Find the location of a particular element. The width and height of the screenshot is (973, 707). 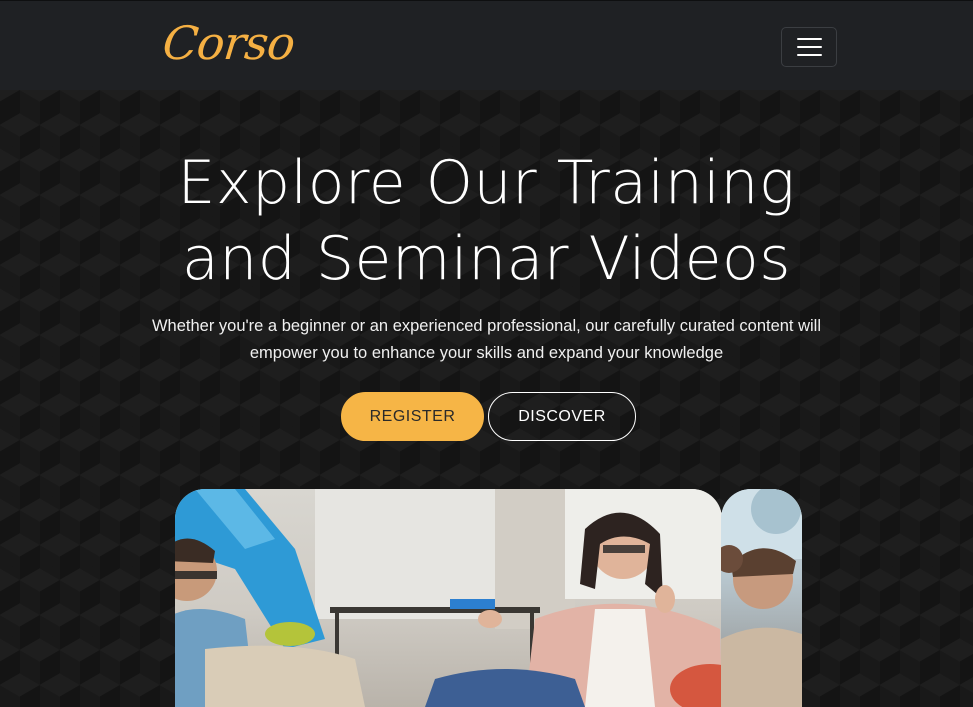

discover-button: DISCOVER is located at coordinates (562, 416).